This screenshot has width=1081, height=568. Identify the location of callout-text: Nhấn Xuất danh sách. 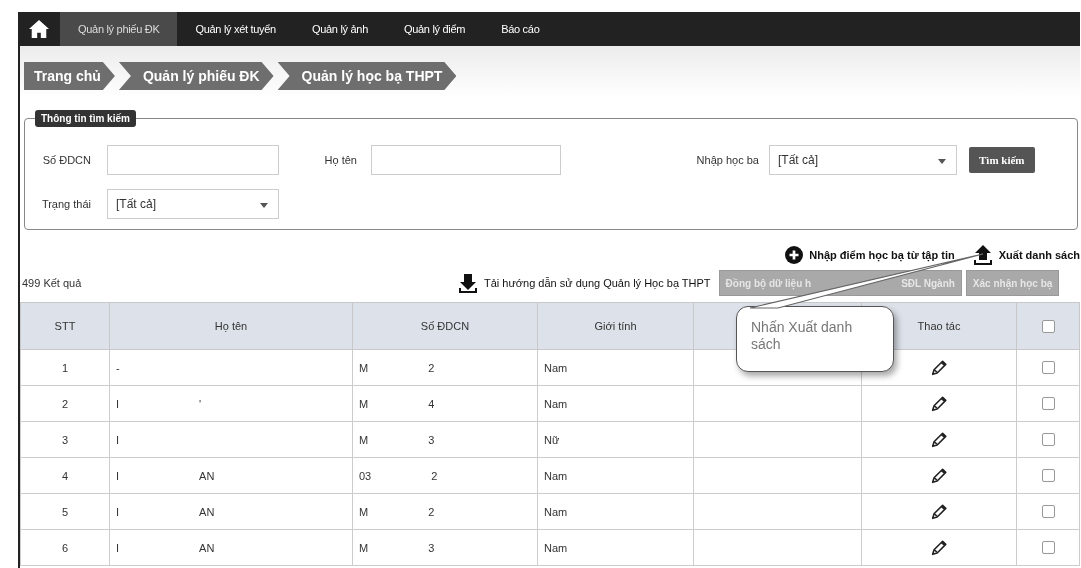
(802, 336).